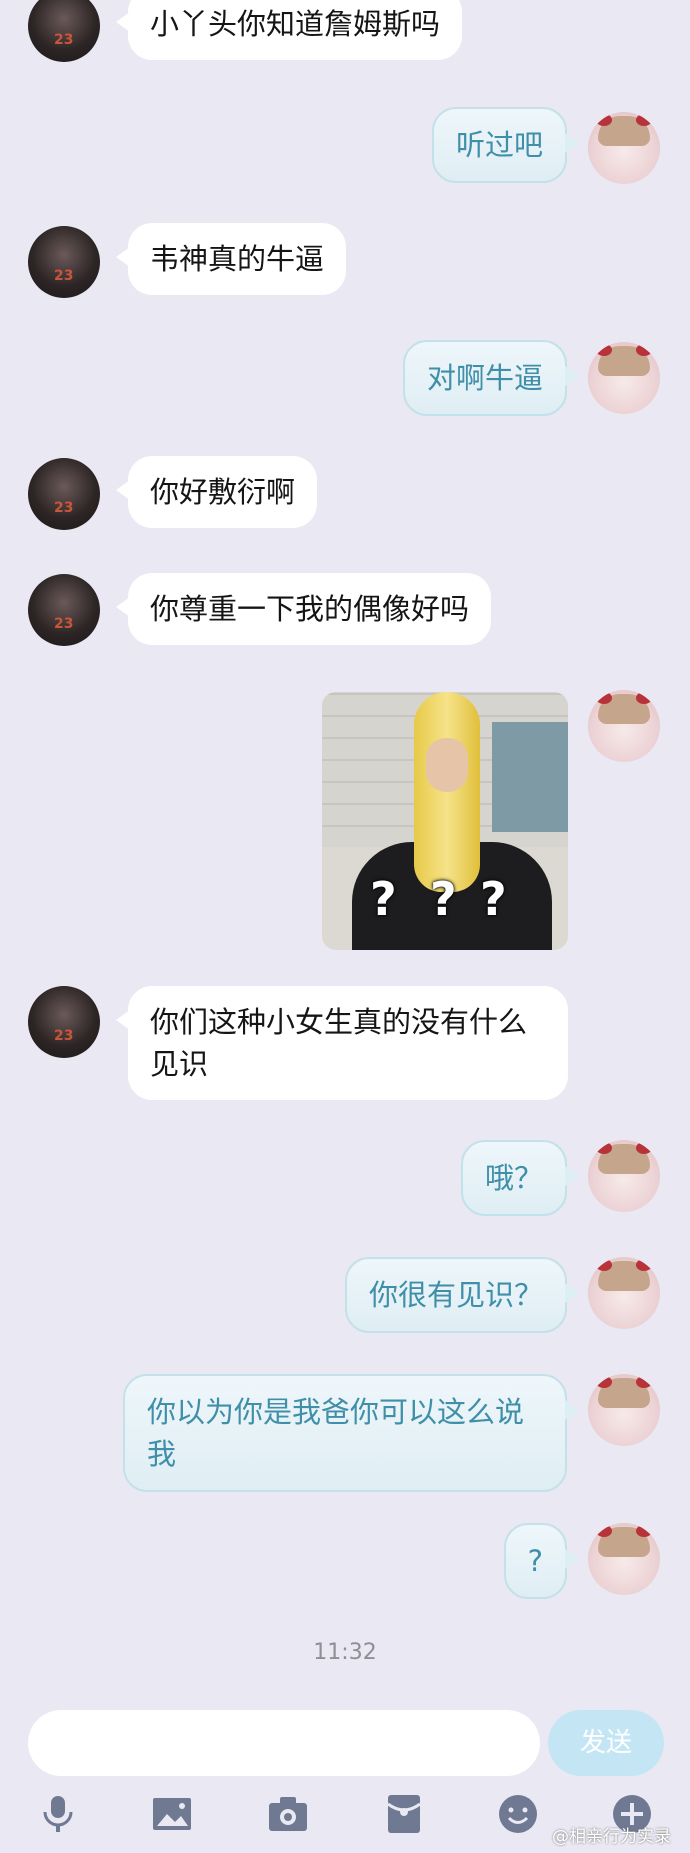 The width and height of the screenshot is (690, 1853). I want to click on message-bubble: 小丫头你知道詹姆斯吗, so click(289, 30).